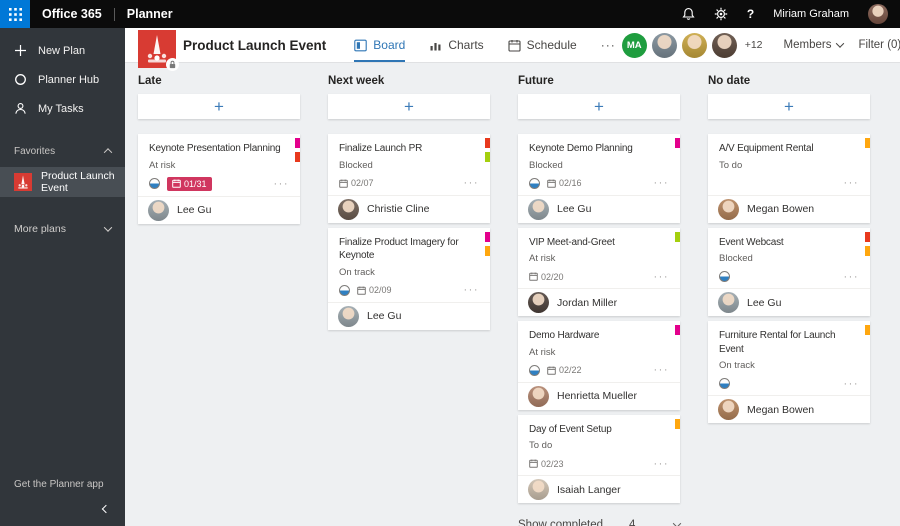 This screenshot has height=526, width=900. I want to click on gear-icon, so click(721, 14).